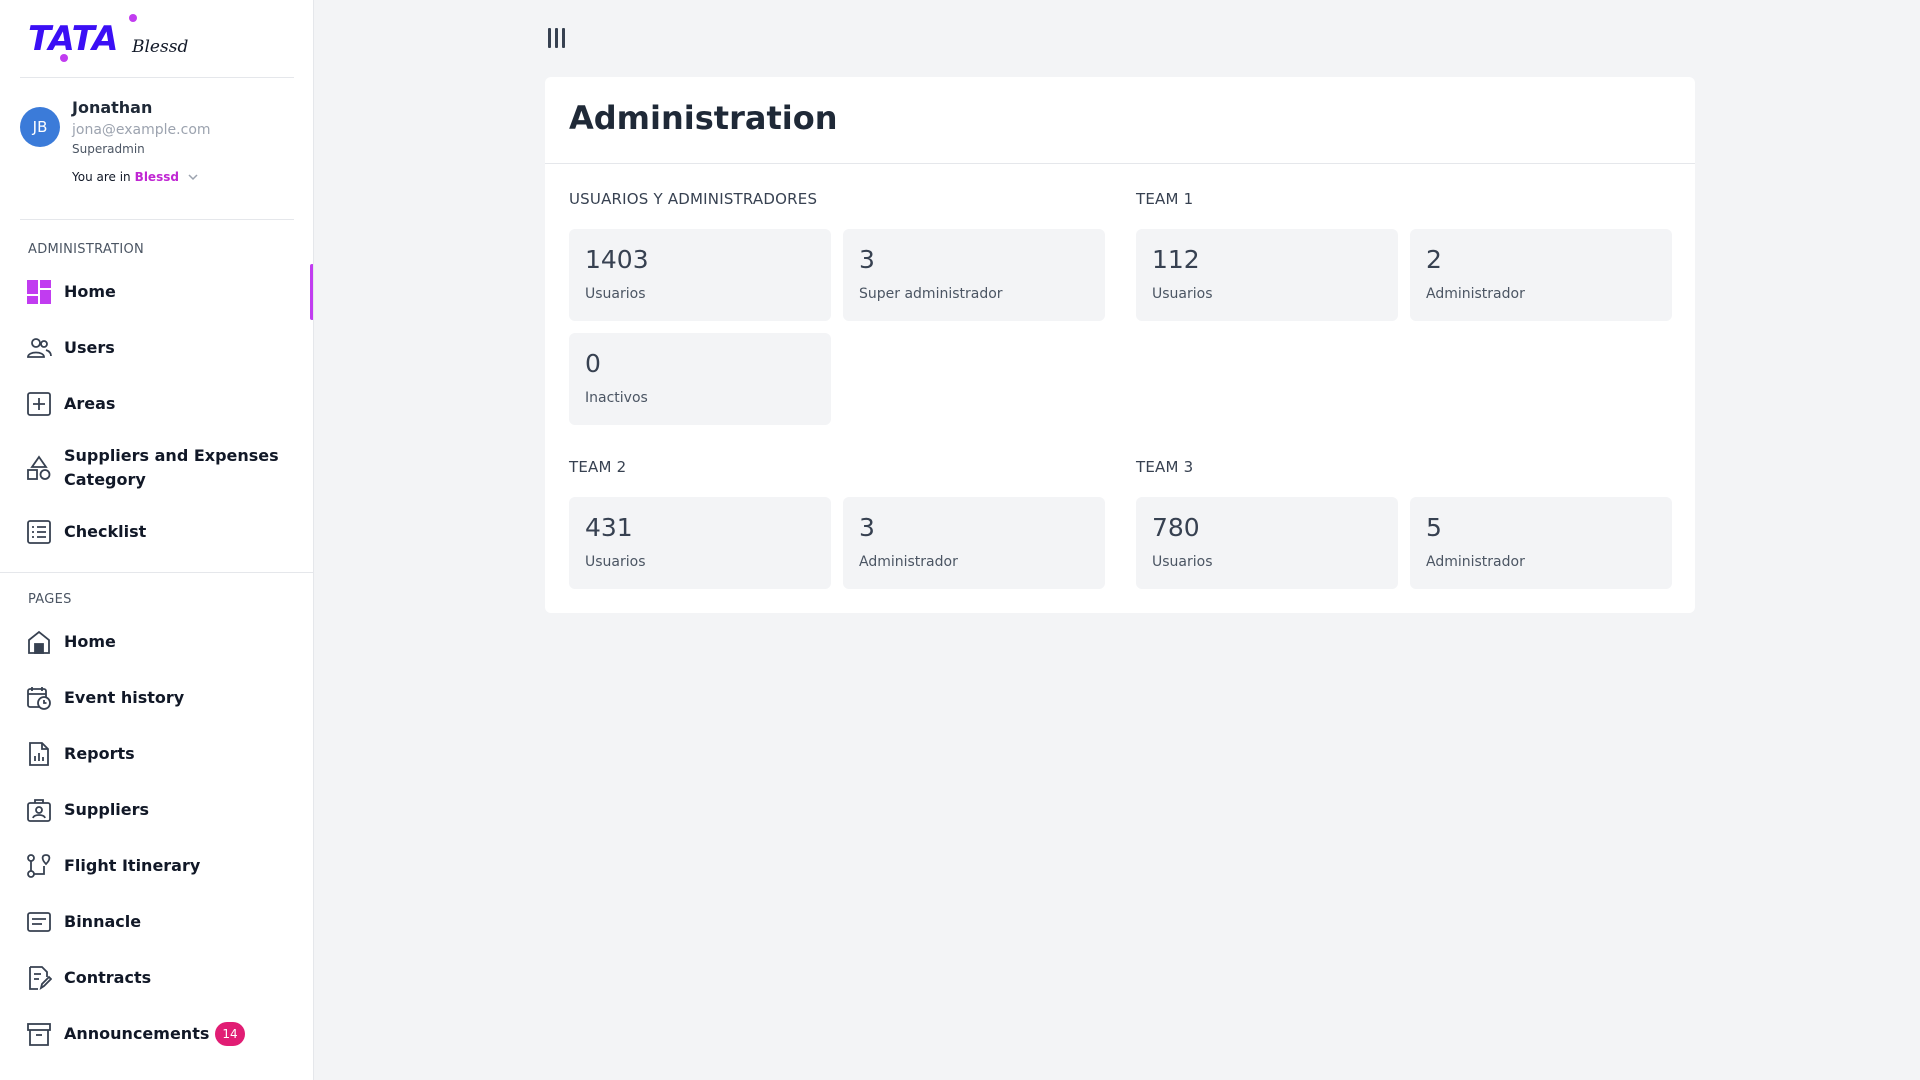  What do you see at coordinates (1176, 259) in the screenshot?
I see `stat-value: 112` at bounding box center [1176, 259].